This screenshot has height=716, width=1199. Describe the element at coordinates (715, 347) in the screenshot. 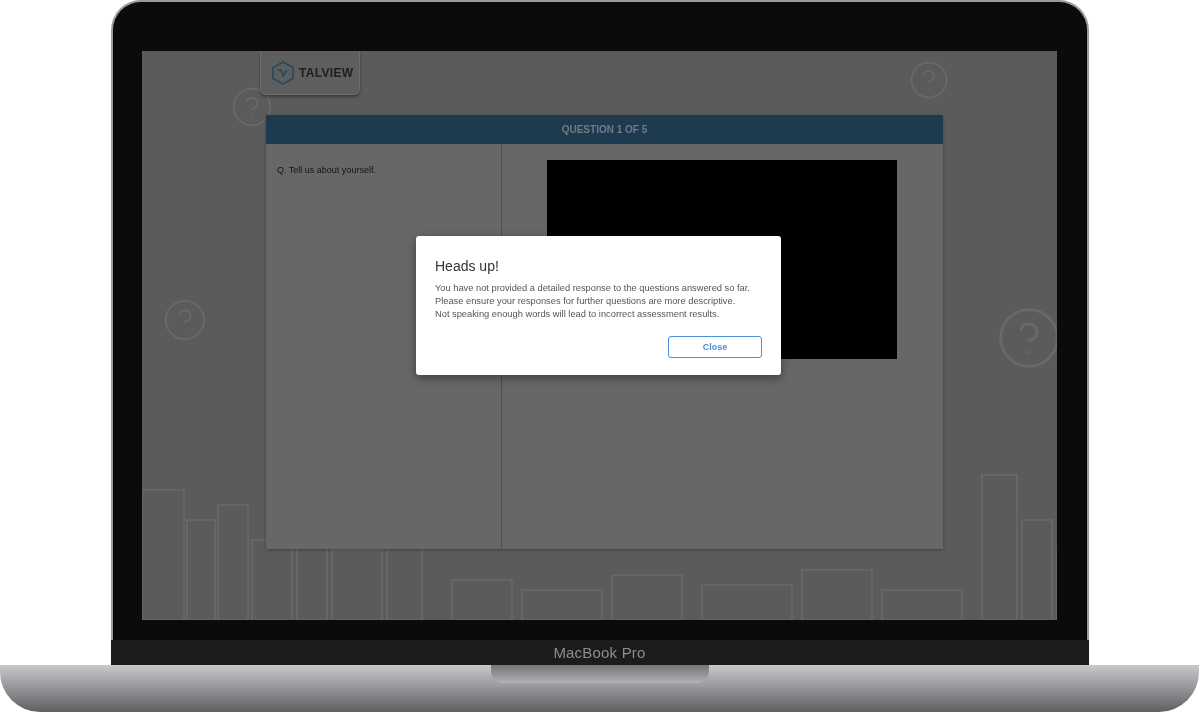

I see `close-button: Close` at that location.